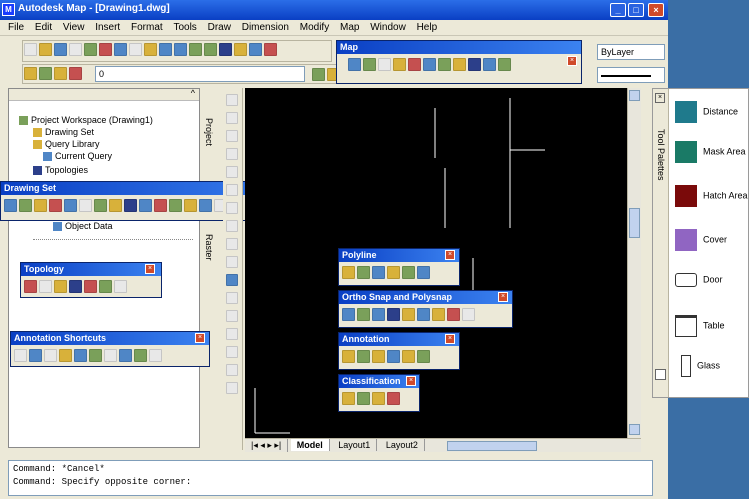 This screenshot has width=749, height=499. Describe the element at coordinates (459, 64) in the screenshot. I see `display-manager-icon` at that location.